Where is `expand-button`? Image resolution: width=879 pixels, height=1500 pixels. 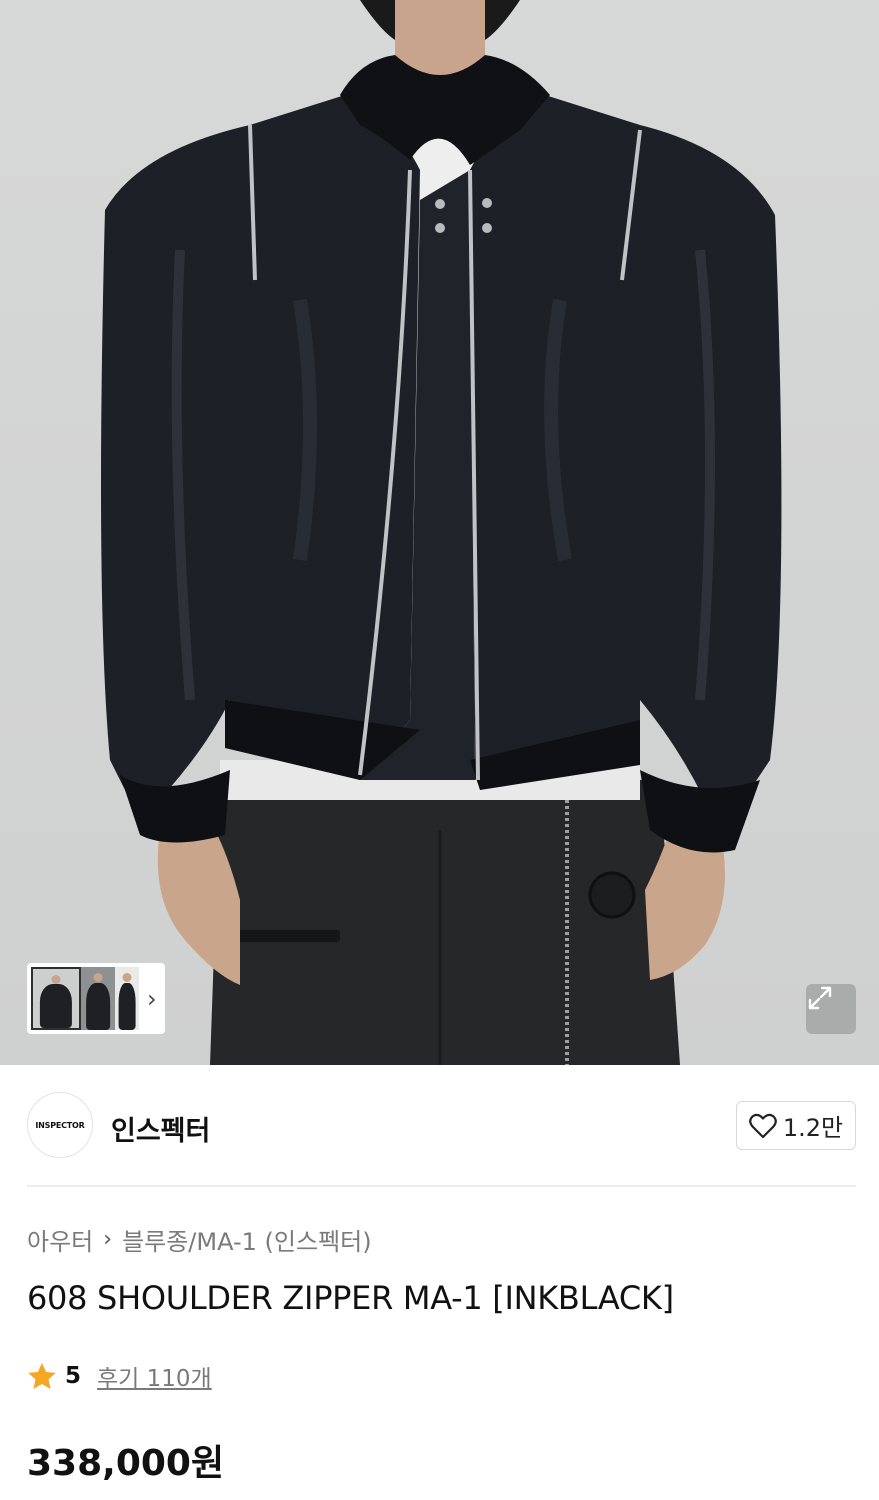
expand-button is located at coordinates (831, 1009).